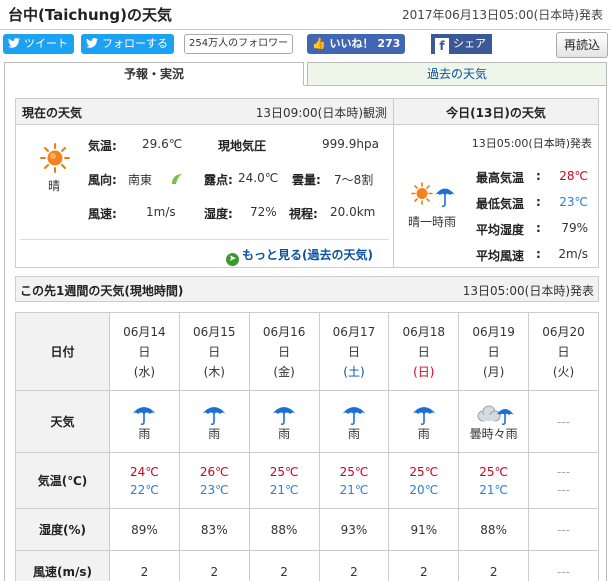 Image resolution: width=611 pixels, height=581 pixels. I want to click on follow-button: フォローする, so click(127, 44).